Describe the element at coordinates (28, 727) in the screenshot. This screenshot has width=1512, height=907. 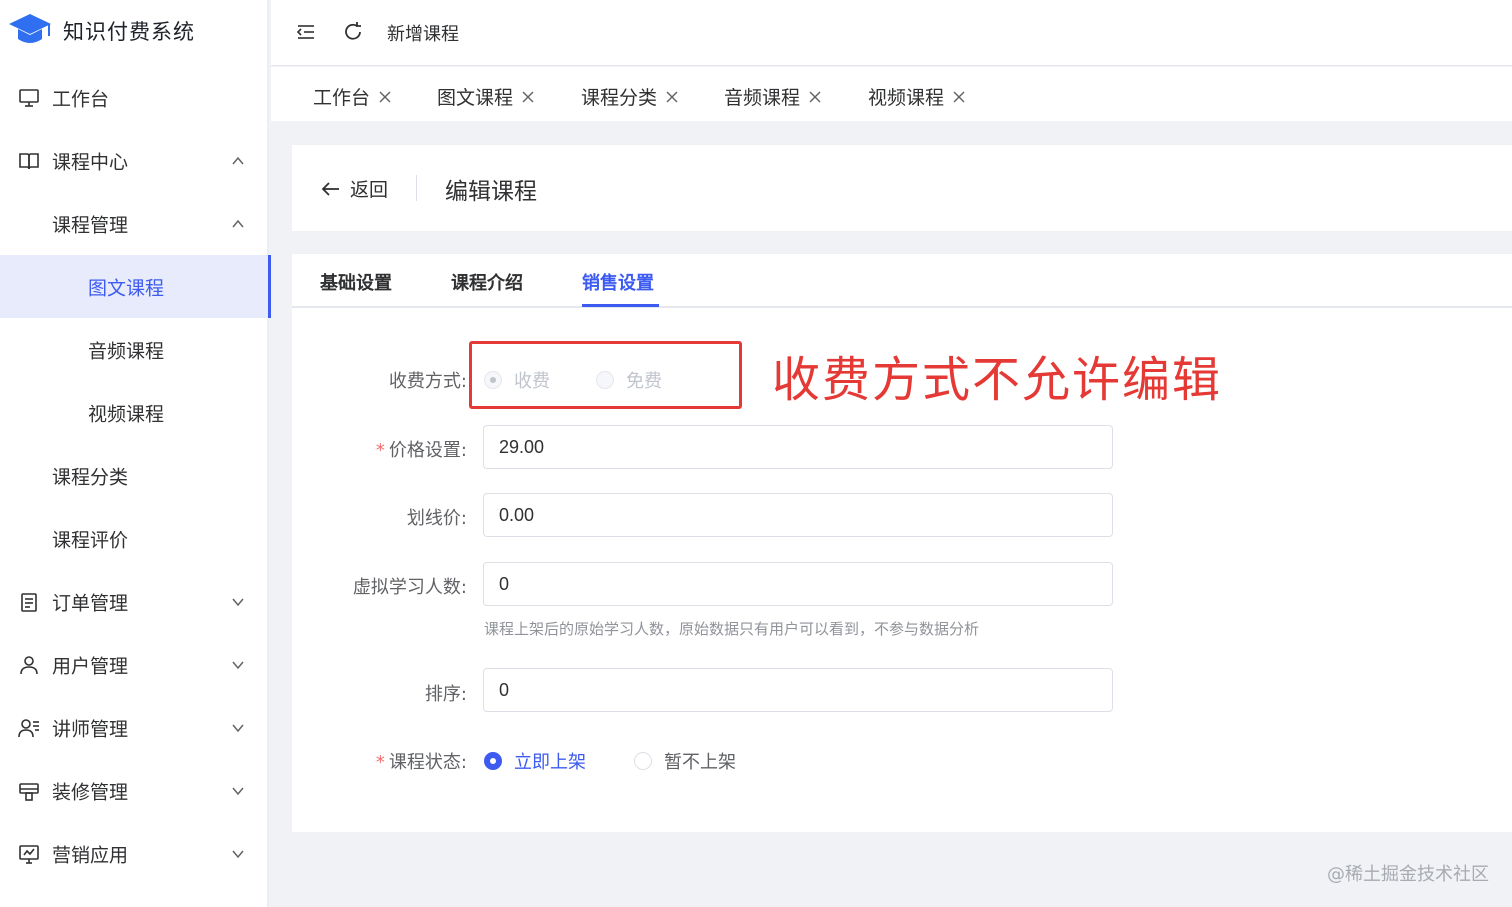
I see `teacher-icon` at that location.